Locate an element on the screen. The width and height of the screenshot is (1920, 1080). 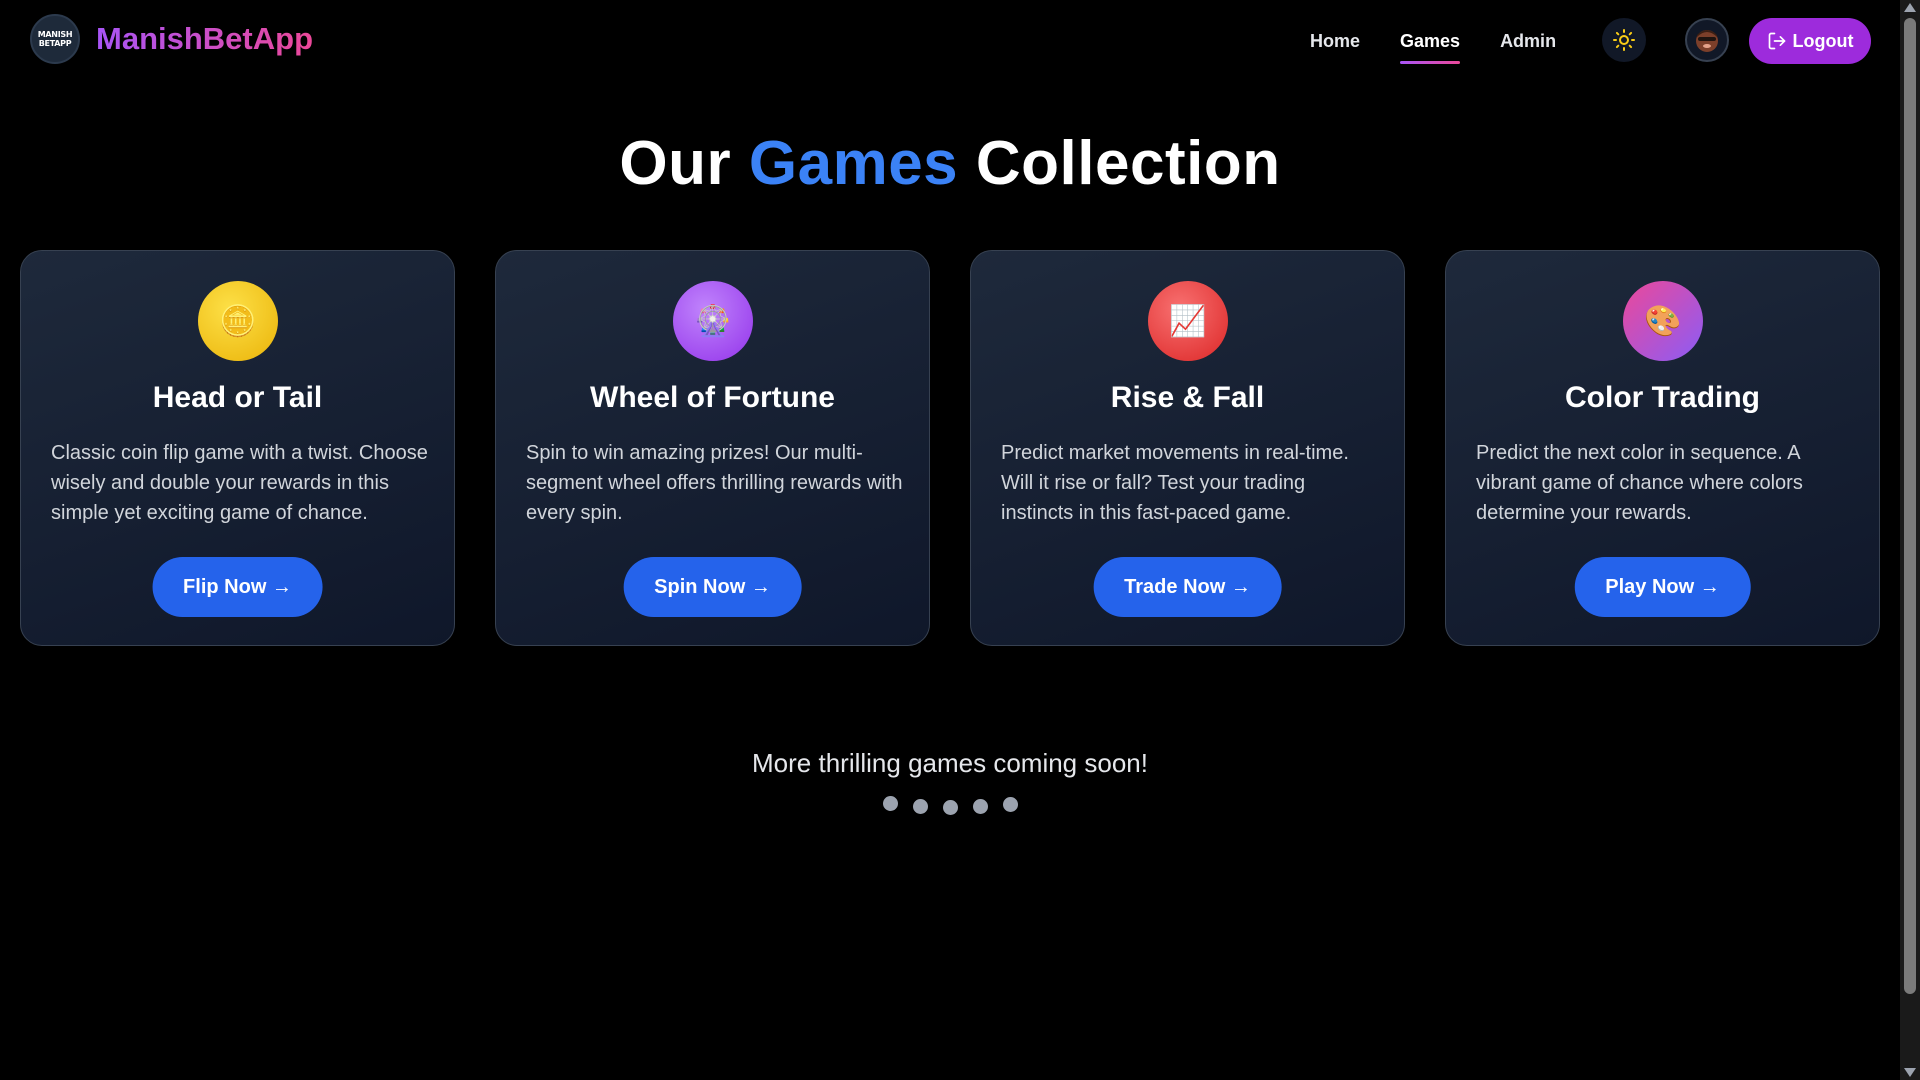
logout-icon is located at coordinates (1776, 41).